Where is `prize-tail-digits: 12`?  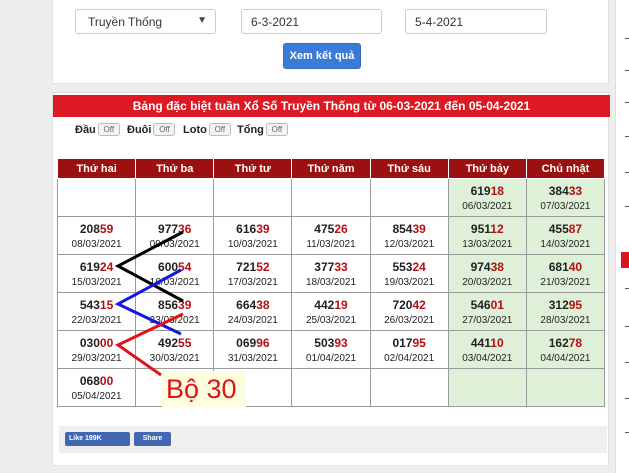 prize-tail-digits: 12 is located at coordinates (497, 228).